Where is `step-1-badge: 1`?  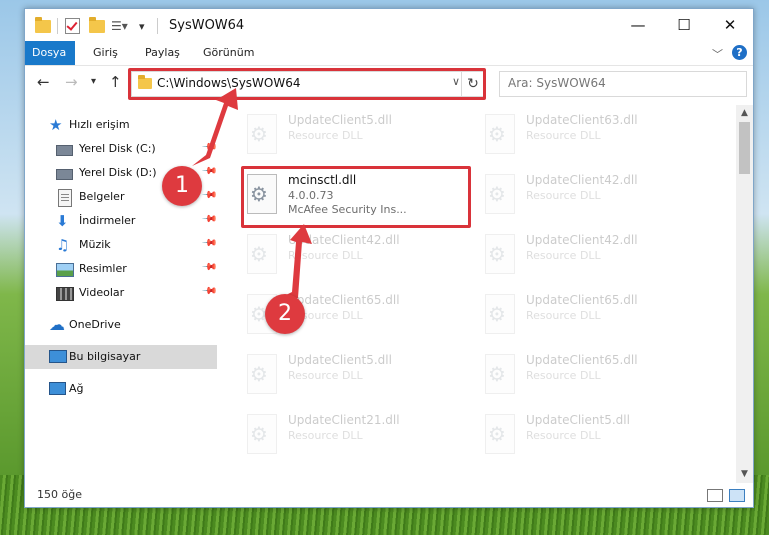
step-1-badge: 1 is located at coordinates (182, 186).